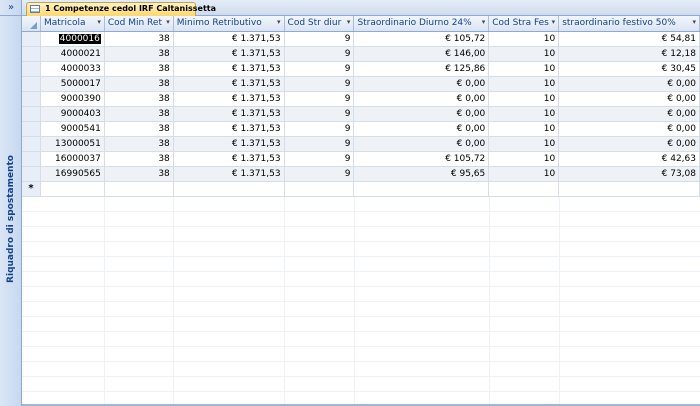 The image size is (700, 406). What do you see at coordinates (72, 24) in the screenshot?
I see `column-header-matricola: Matricola ▾` at bounding box center [72, 24].